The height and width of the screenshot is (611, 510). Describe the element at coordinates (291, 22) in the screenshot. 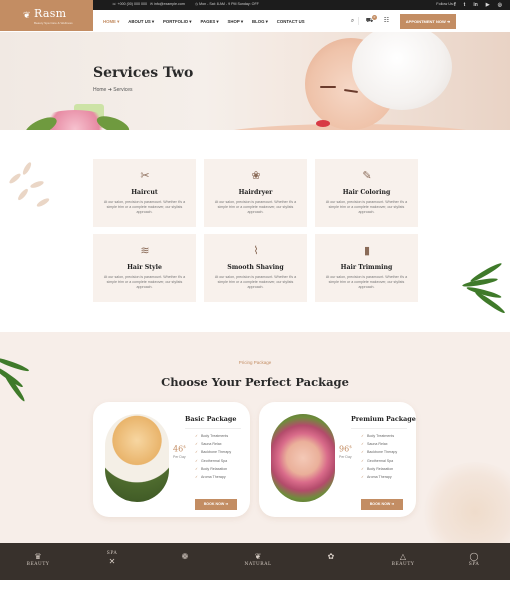

I see `nav-item-contact: CONTACT US` at that location.